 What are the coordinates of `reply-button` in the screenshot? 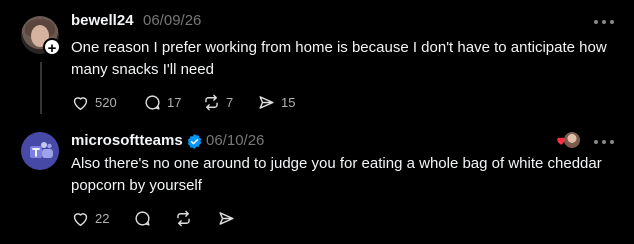 It's located at (142, 218).